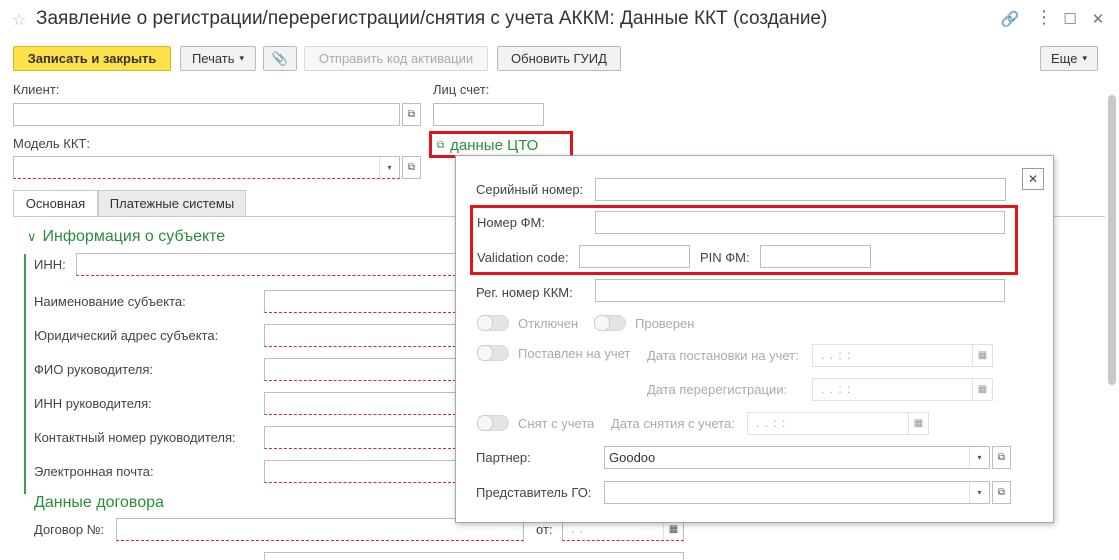  Describe the element at coordinates (556, 423) in the screenshot. I see `removed-label: Снят с учета` at that location.